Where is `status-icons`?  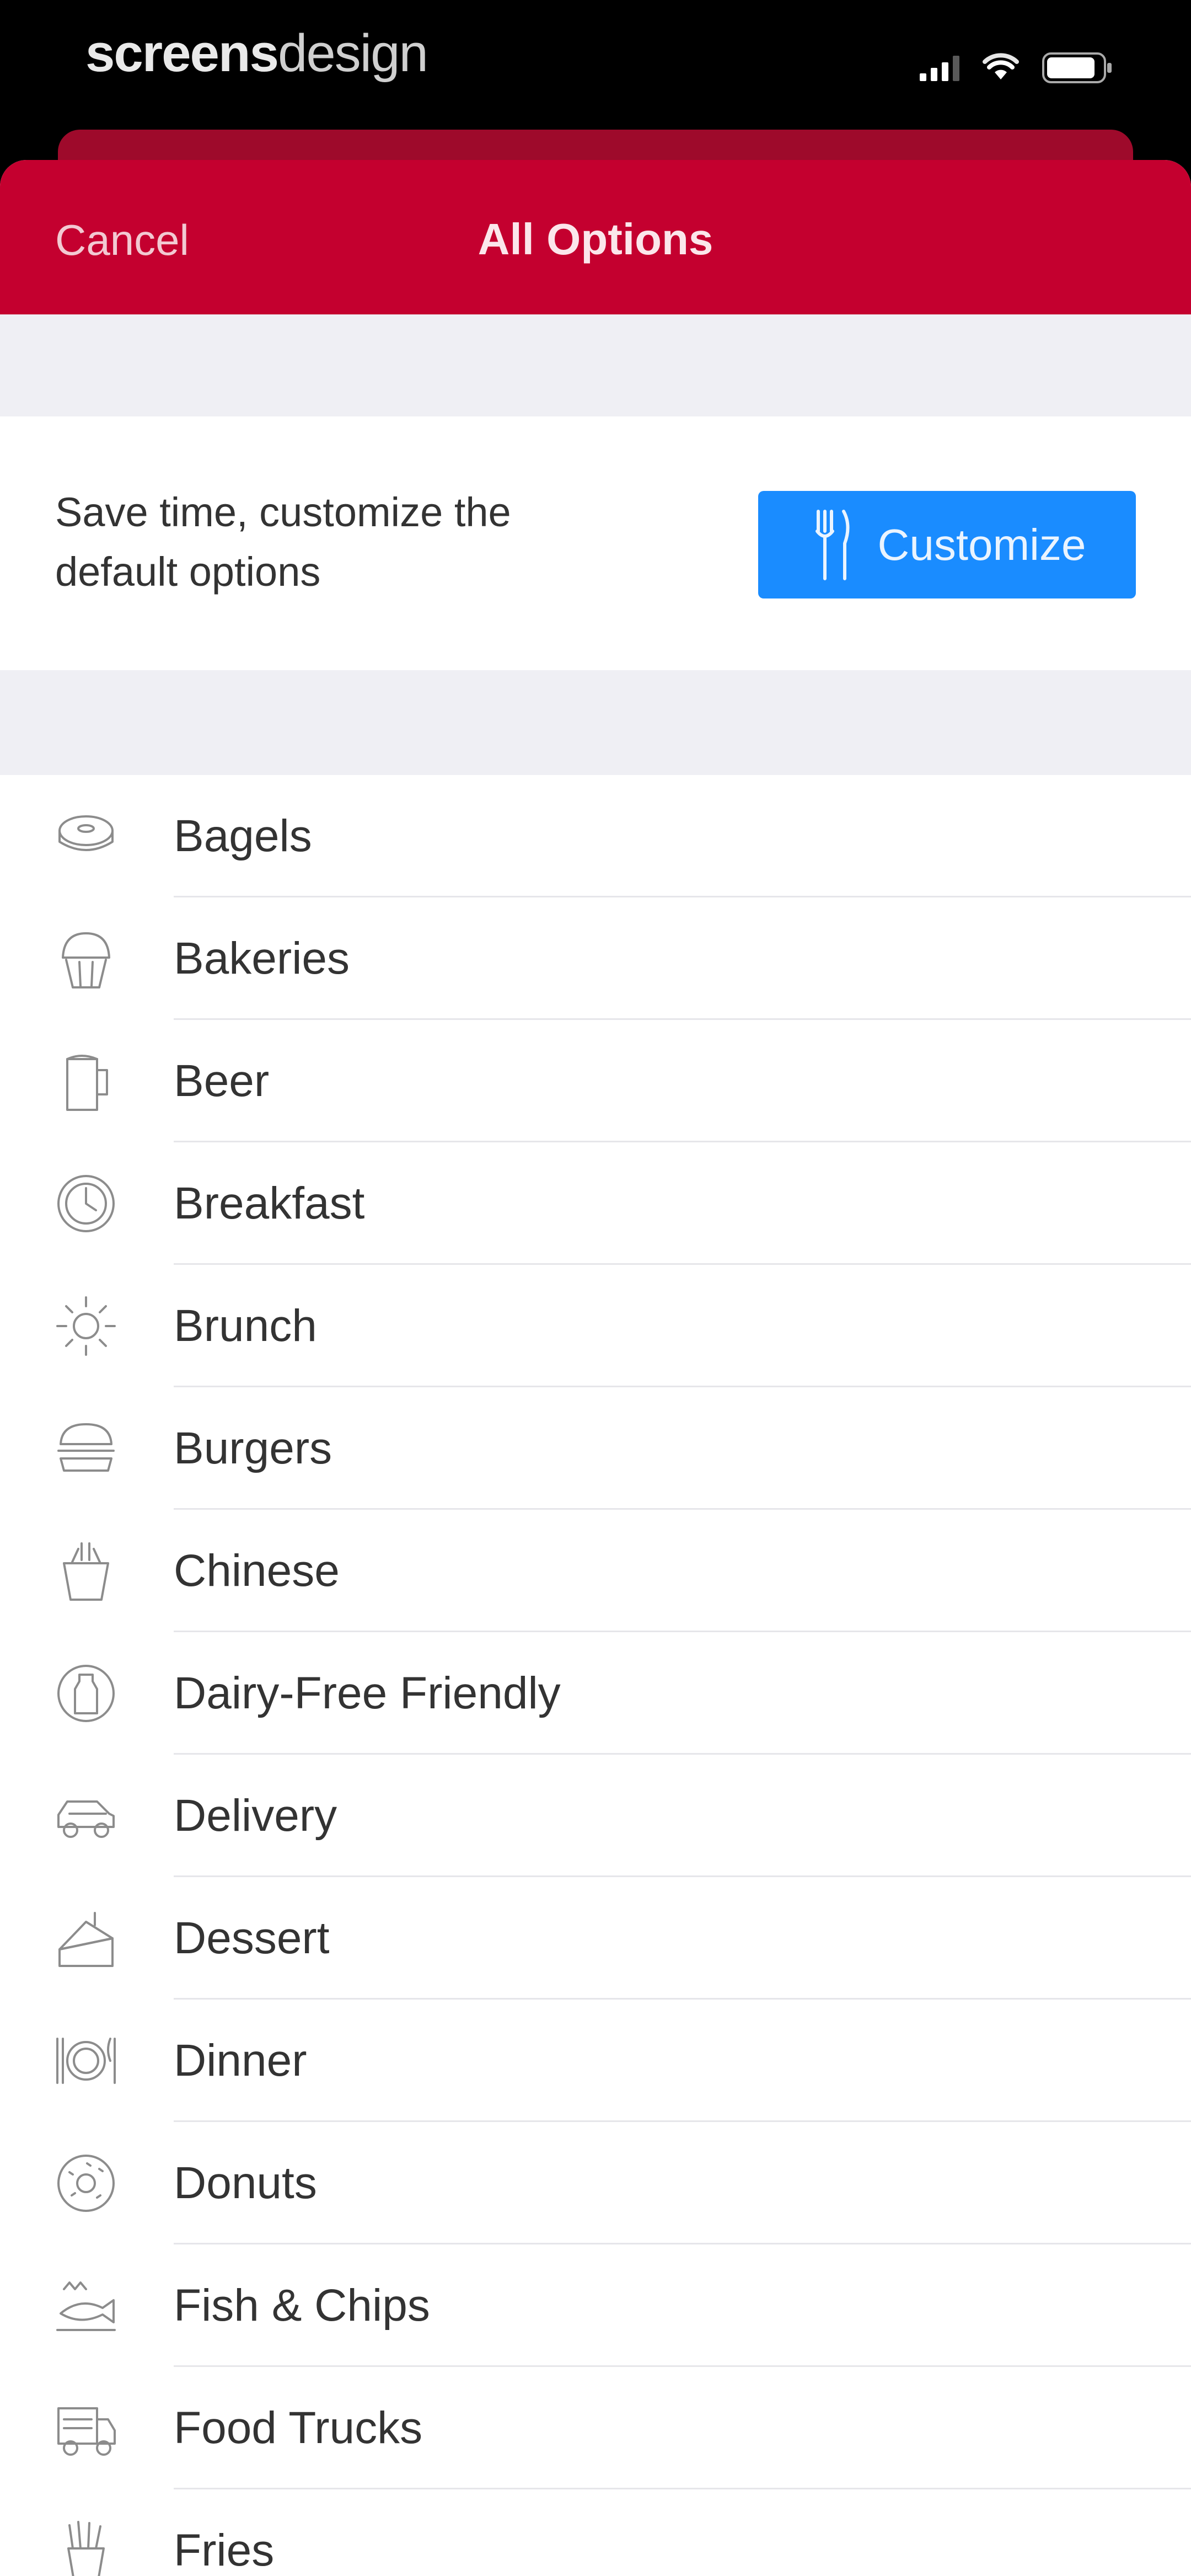 status-icons is located at coordinates (1017, 67).